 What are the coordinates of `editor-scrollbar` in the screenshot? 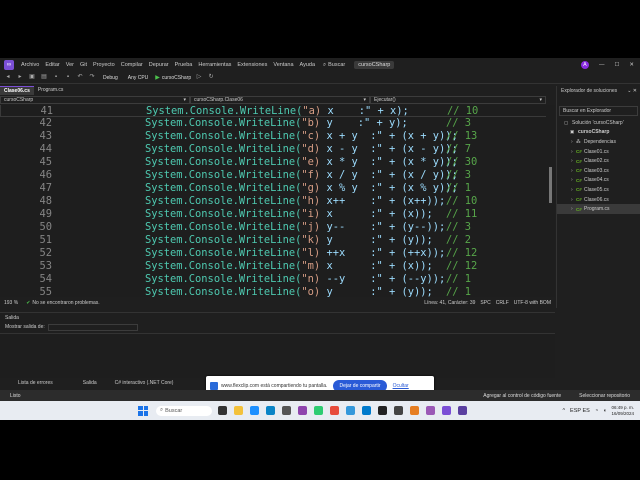 It's located at (550, 201).